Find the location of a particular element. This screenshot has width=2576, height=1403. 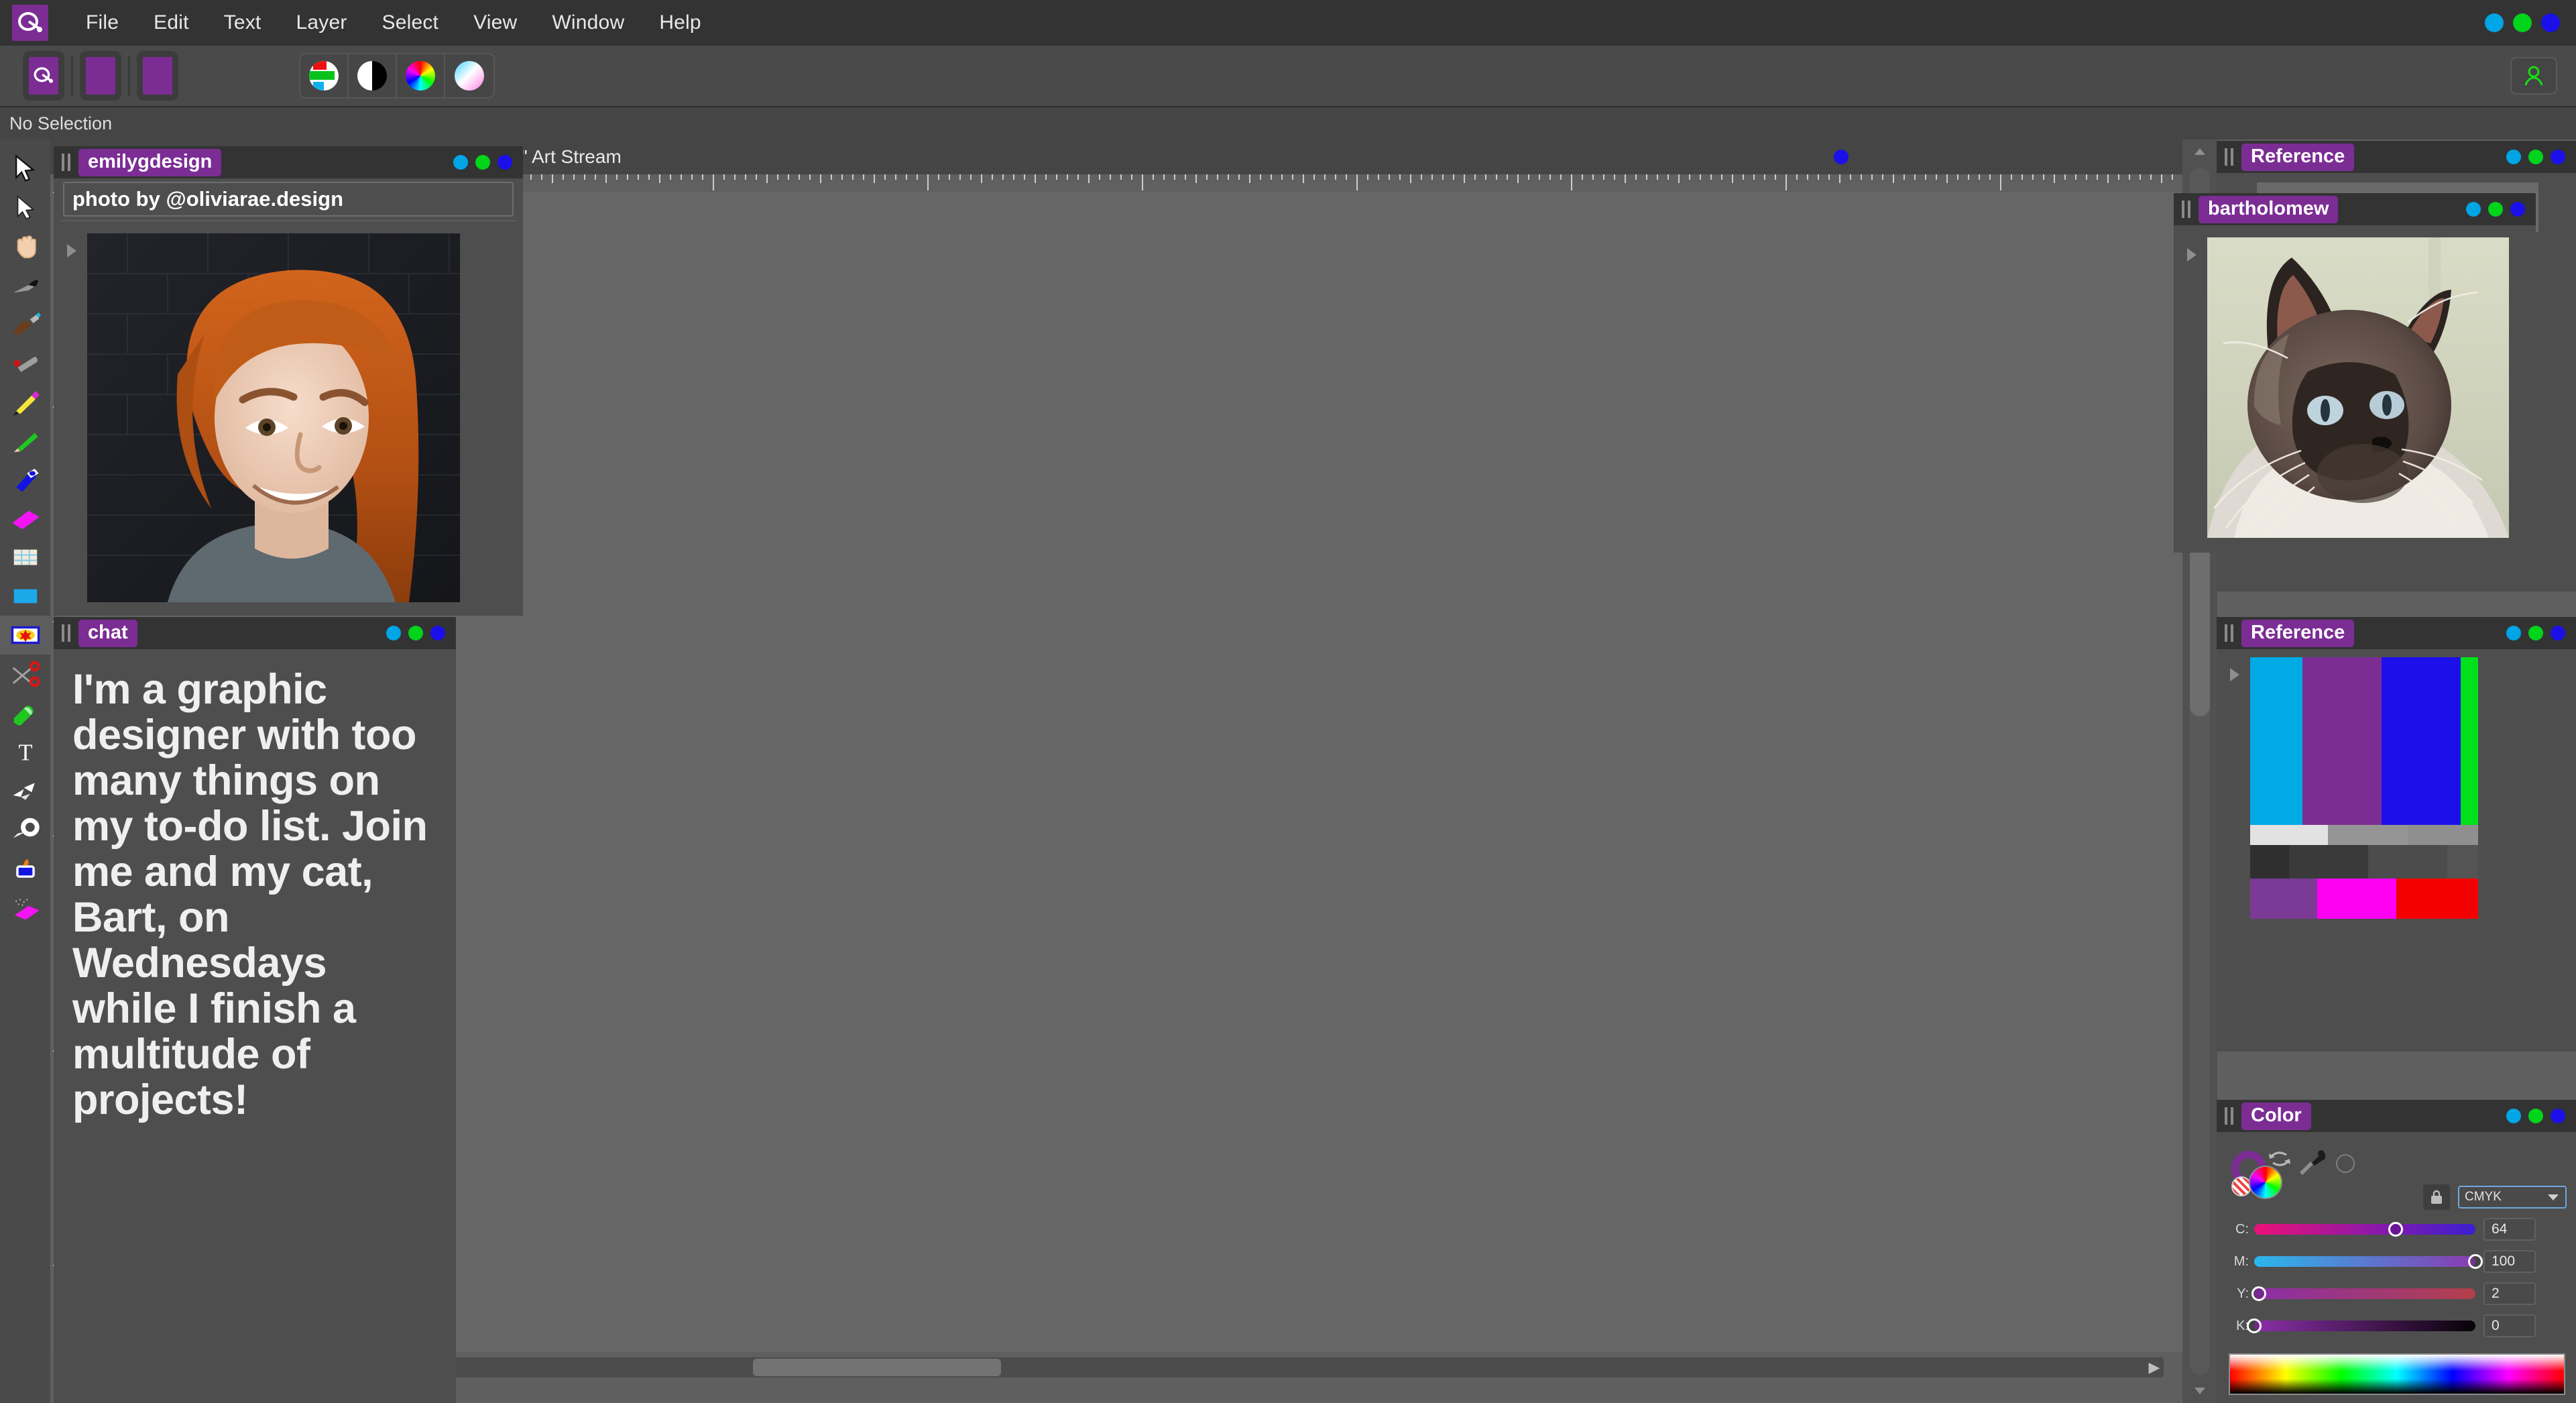

tool-direct-select-arrow-tool is located at coordinates (25, 208).